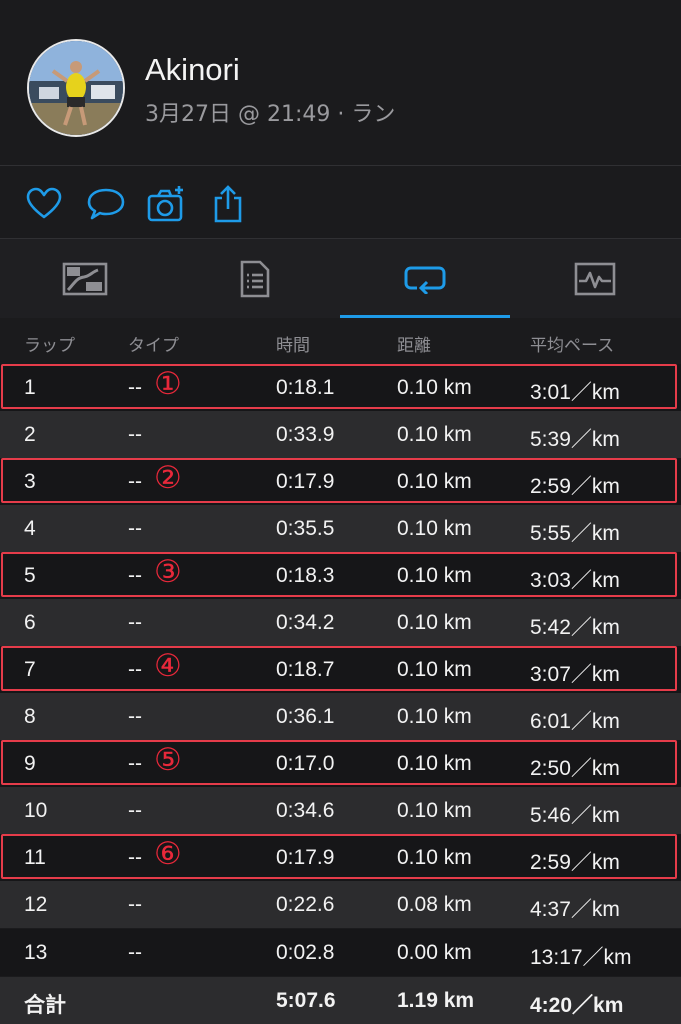 The height and width of the screenshot is (1024, 681). What do you see at coordinates (434, 952) in the screenshot?
I see `cell-distance: 0.00 km` at bounding box center [434, 952].